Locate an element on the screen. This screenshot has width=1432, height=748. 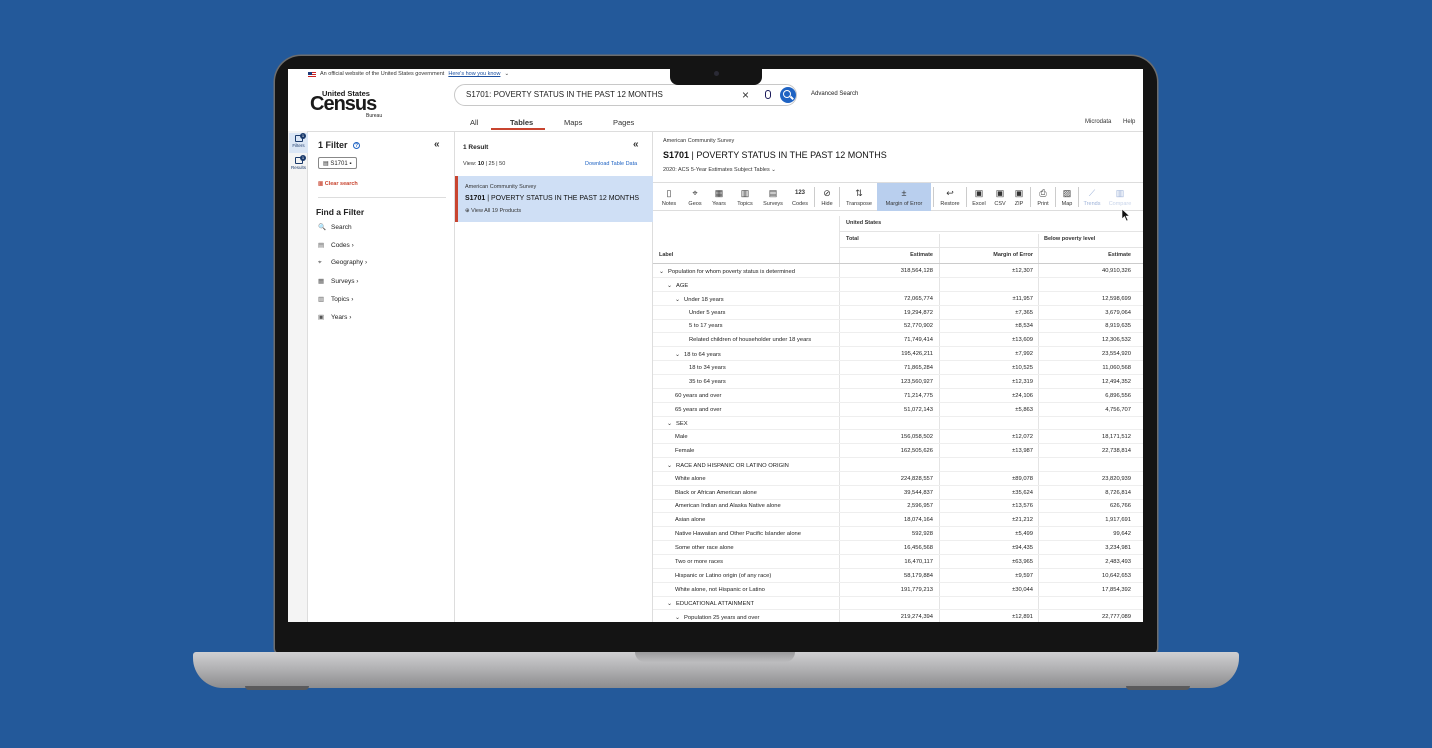
surveys-label: Surveys is located at coordinates (773, 204).